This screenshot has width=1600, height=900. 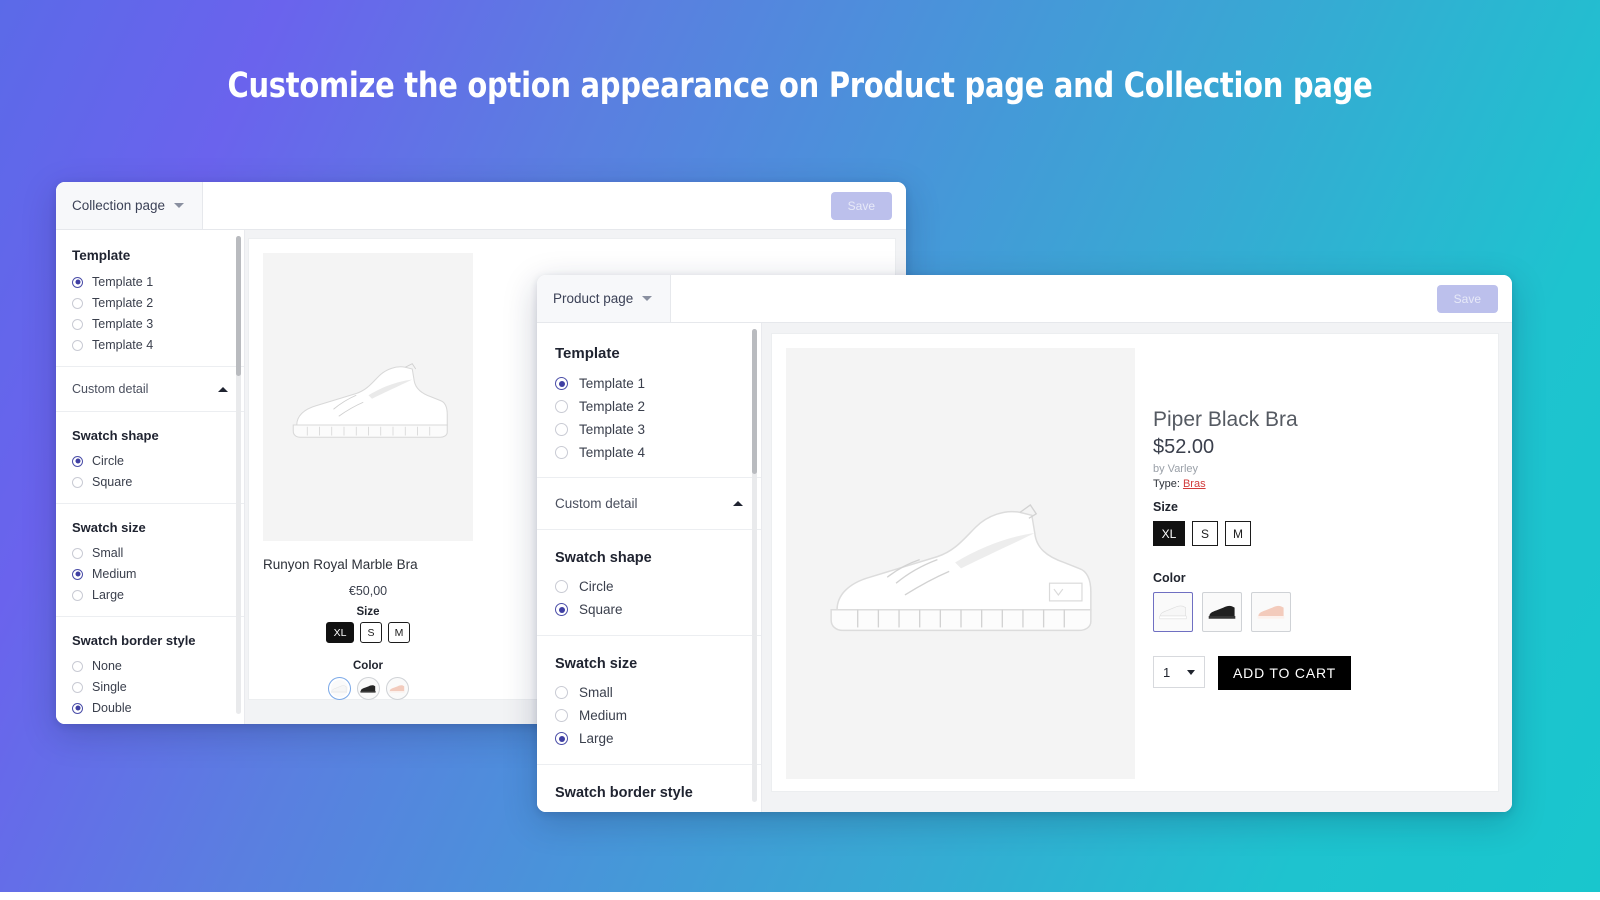 I want to click on white-sneaker-image, so click(x=370, y=400).